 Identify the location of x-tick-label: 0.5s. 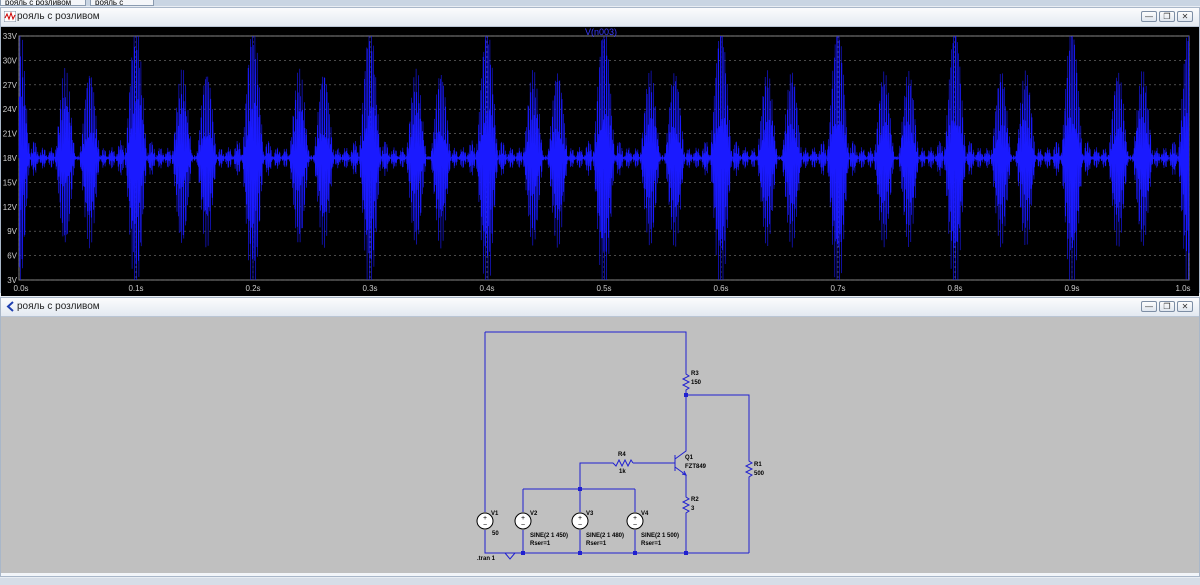
(603, 288).